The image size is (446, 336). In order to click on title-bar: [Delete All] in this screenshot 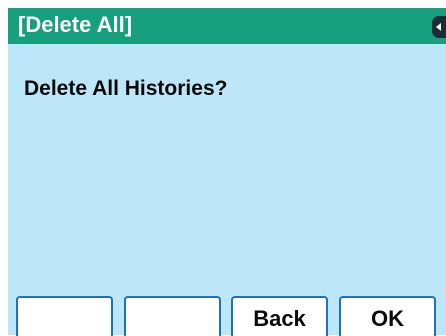, I will do `click(227, 26)`.